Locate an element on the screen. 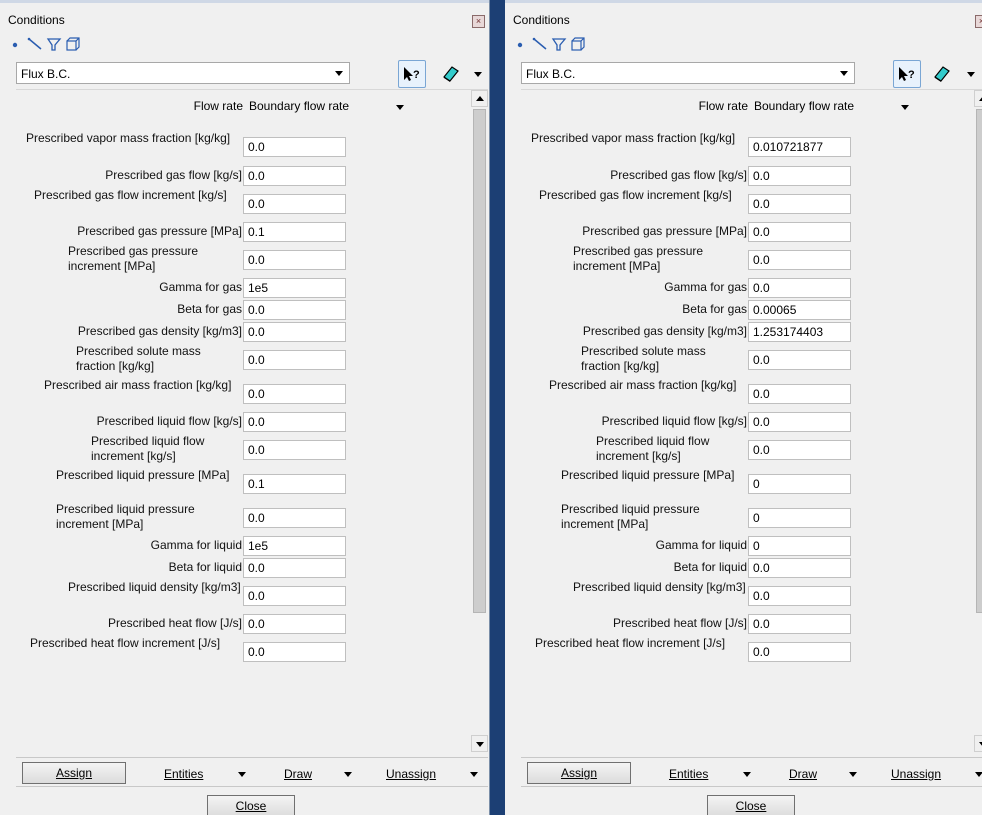  window-title: Conditions is located at coordinates (541, 20).